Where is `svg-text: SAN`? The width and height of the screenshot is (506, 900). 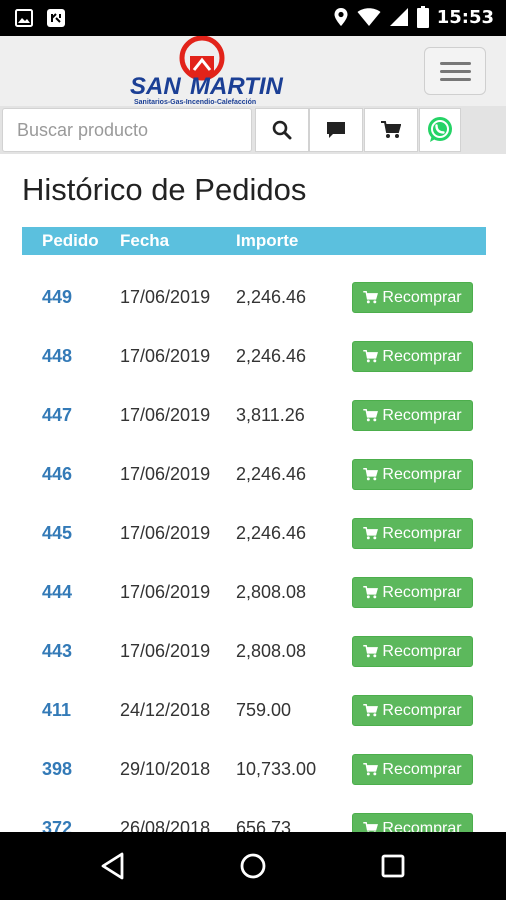
svg-text: SAN is located at coordinates (155, 86).